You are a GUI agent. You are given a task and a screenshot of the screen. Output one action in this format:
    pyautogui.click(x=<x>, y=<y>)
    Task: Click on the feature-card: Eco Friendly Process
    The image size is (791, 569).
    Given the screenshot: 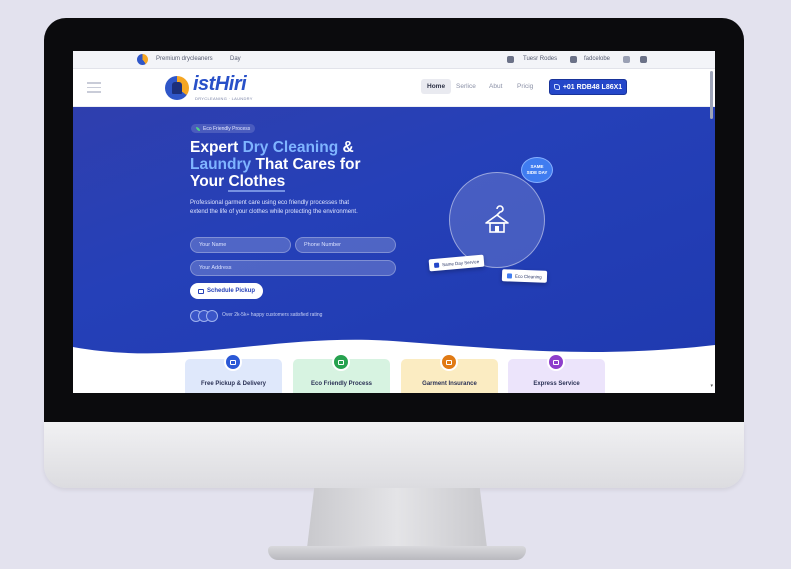 What is the action you would take?
    pyautogui.click(x=341, y=373)
    